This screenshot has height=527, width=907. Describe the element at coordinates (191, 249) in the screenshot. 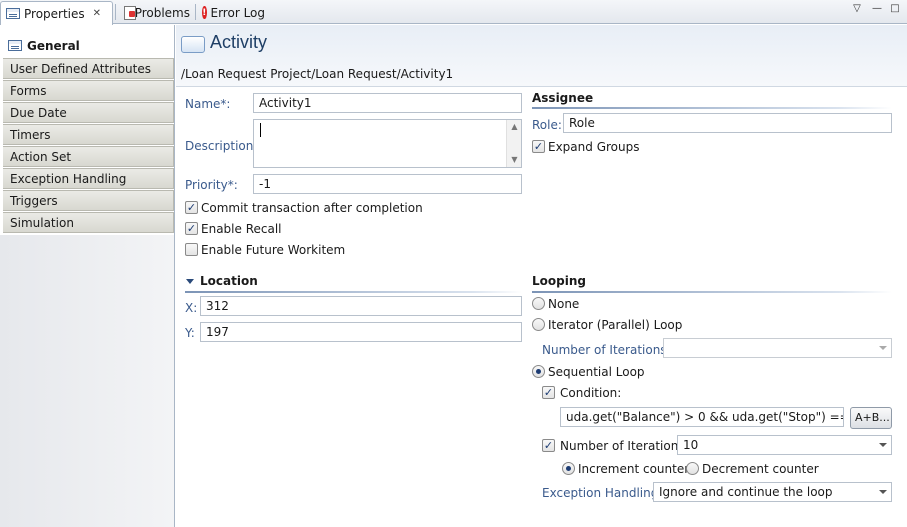

I see `enable-future-workitem-checkbox` at that location.